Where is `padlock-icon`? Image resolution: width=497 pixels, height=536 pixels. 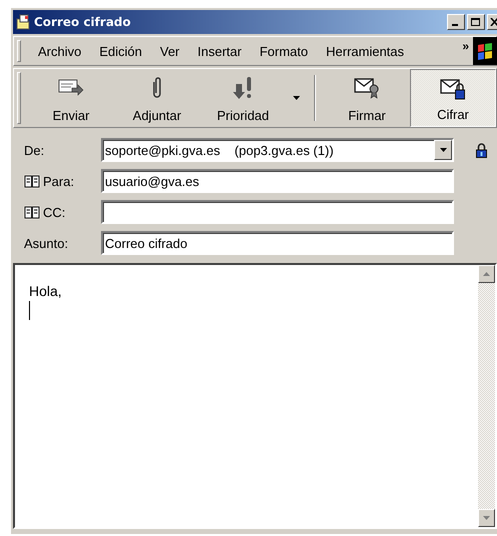 padlock-icon is located at coordinates (481, 150).